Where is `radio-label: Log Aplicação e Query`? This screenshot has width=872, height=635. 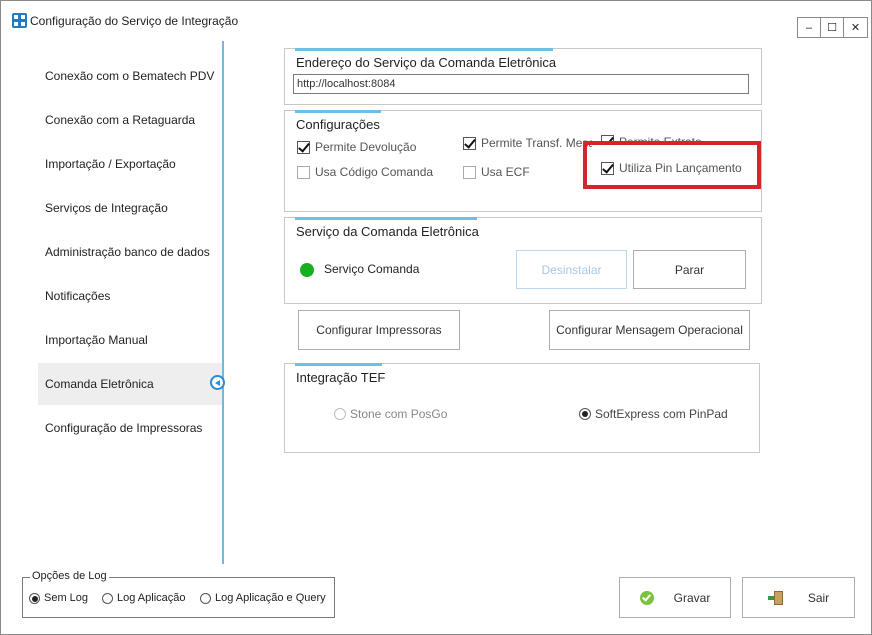 radio-label: Log Aplicação e Query is located at coordinates (270, 598).